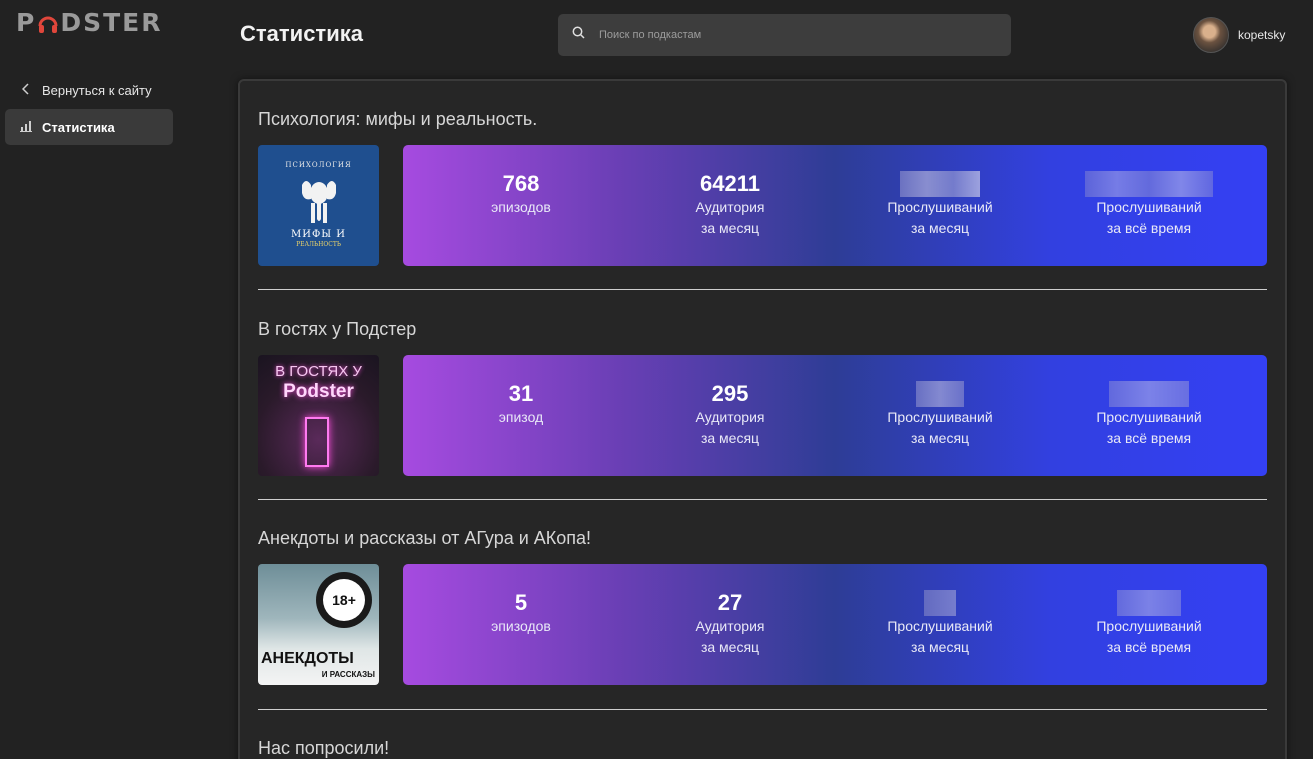 The image size is (1313, 759). I want to click on age-rating-badge: 18+, so click(344, 600).